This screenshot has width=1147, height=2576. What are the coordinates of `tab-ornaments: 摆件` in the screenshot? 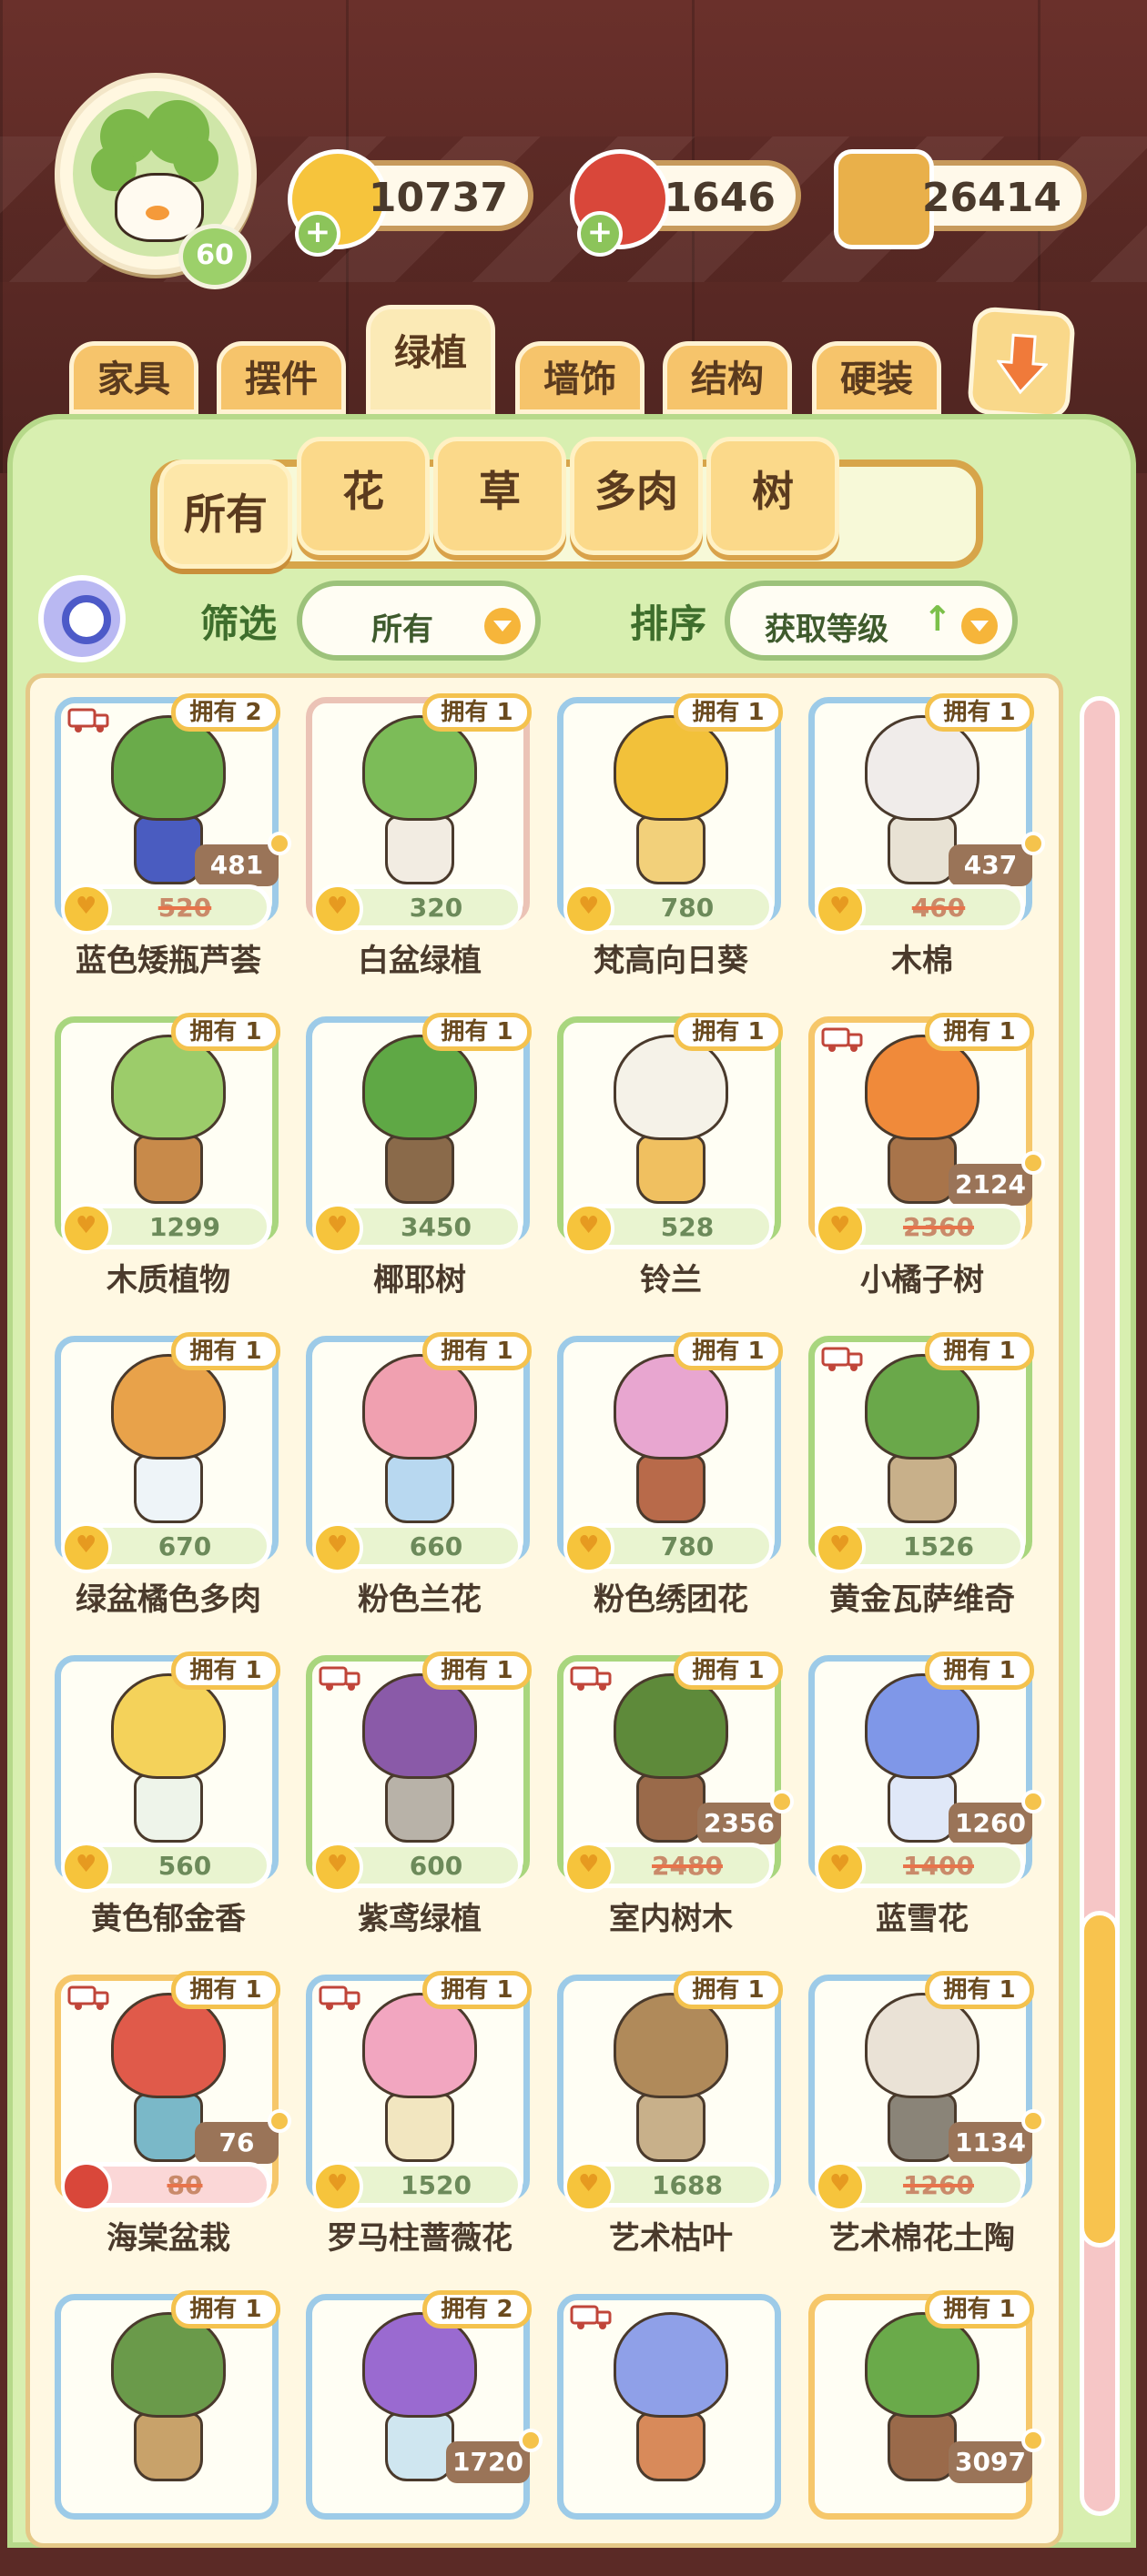 It's located at (281, 377).